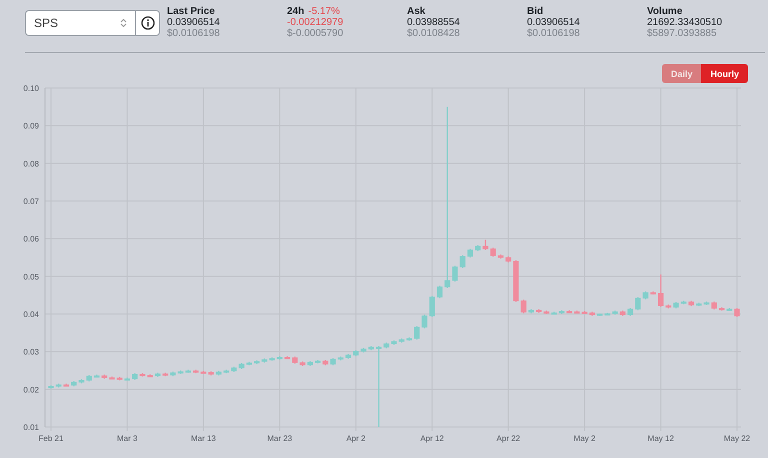 This screenshot has width=768, height=458. What do you see at coordinates (51, 438) in the screenshot?
I see `axis-tick-label: Feb 21` at bounding box center [51, 438].